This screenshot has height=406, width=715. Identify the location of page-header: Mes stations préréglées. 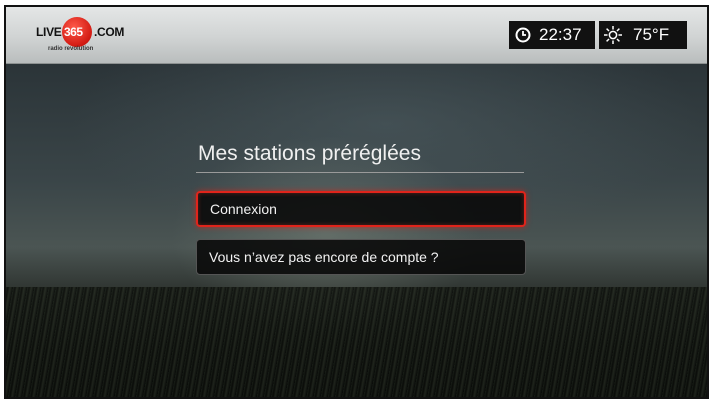
(360, 157).